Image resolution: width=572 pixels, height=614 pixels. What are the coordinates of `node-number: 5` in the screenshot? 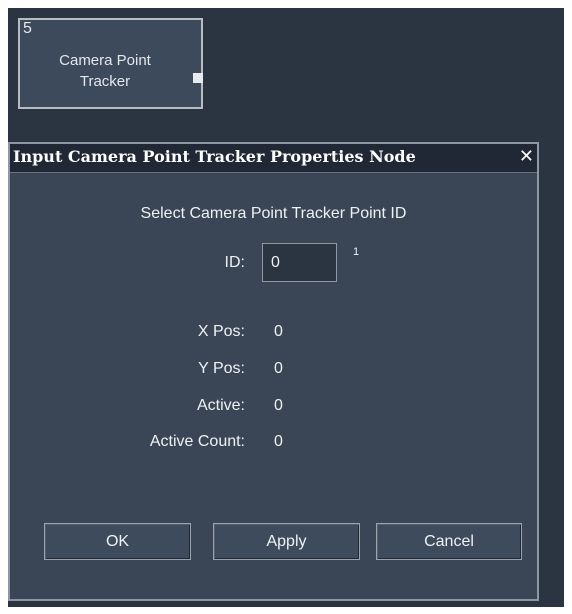 It's located at (27, 28).